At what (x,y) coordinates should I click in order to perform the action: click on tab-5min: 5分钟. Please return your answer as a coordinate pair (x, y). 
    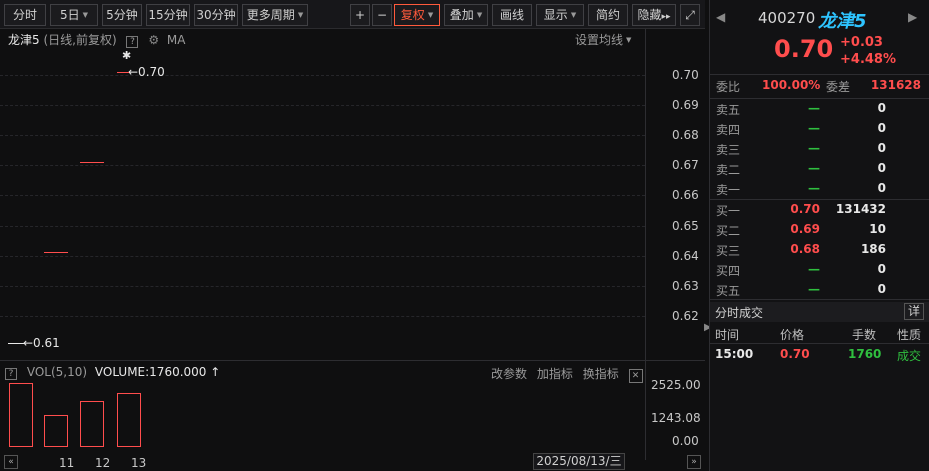
    Looking at the image, I should click on (122, 15).